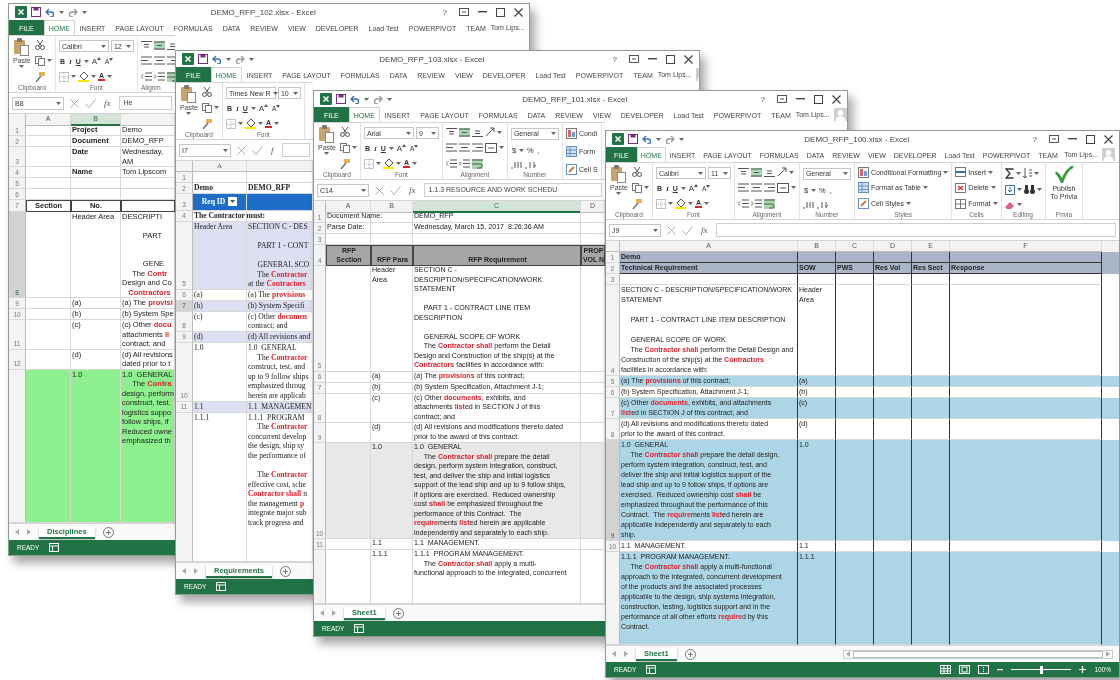 The height and width of the screenshot is (680, 1120). I want to click on orientation-icon, so click(489, 132).